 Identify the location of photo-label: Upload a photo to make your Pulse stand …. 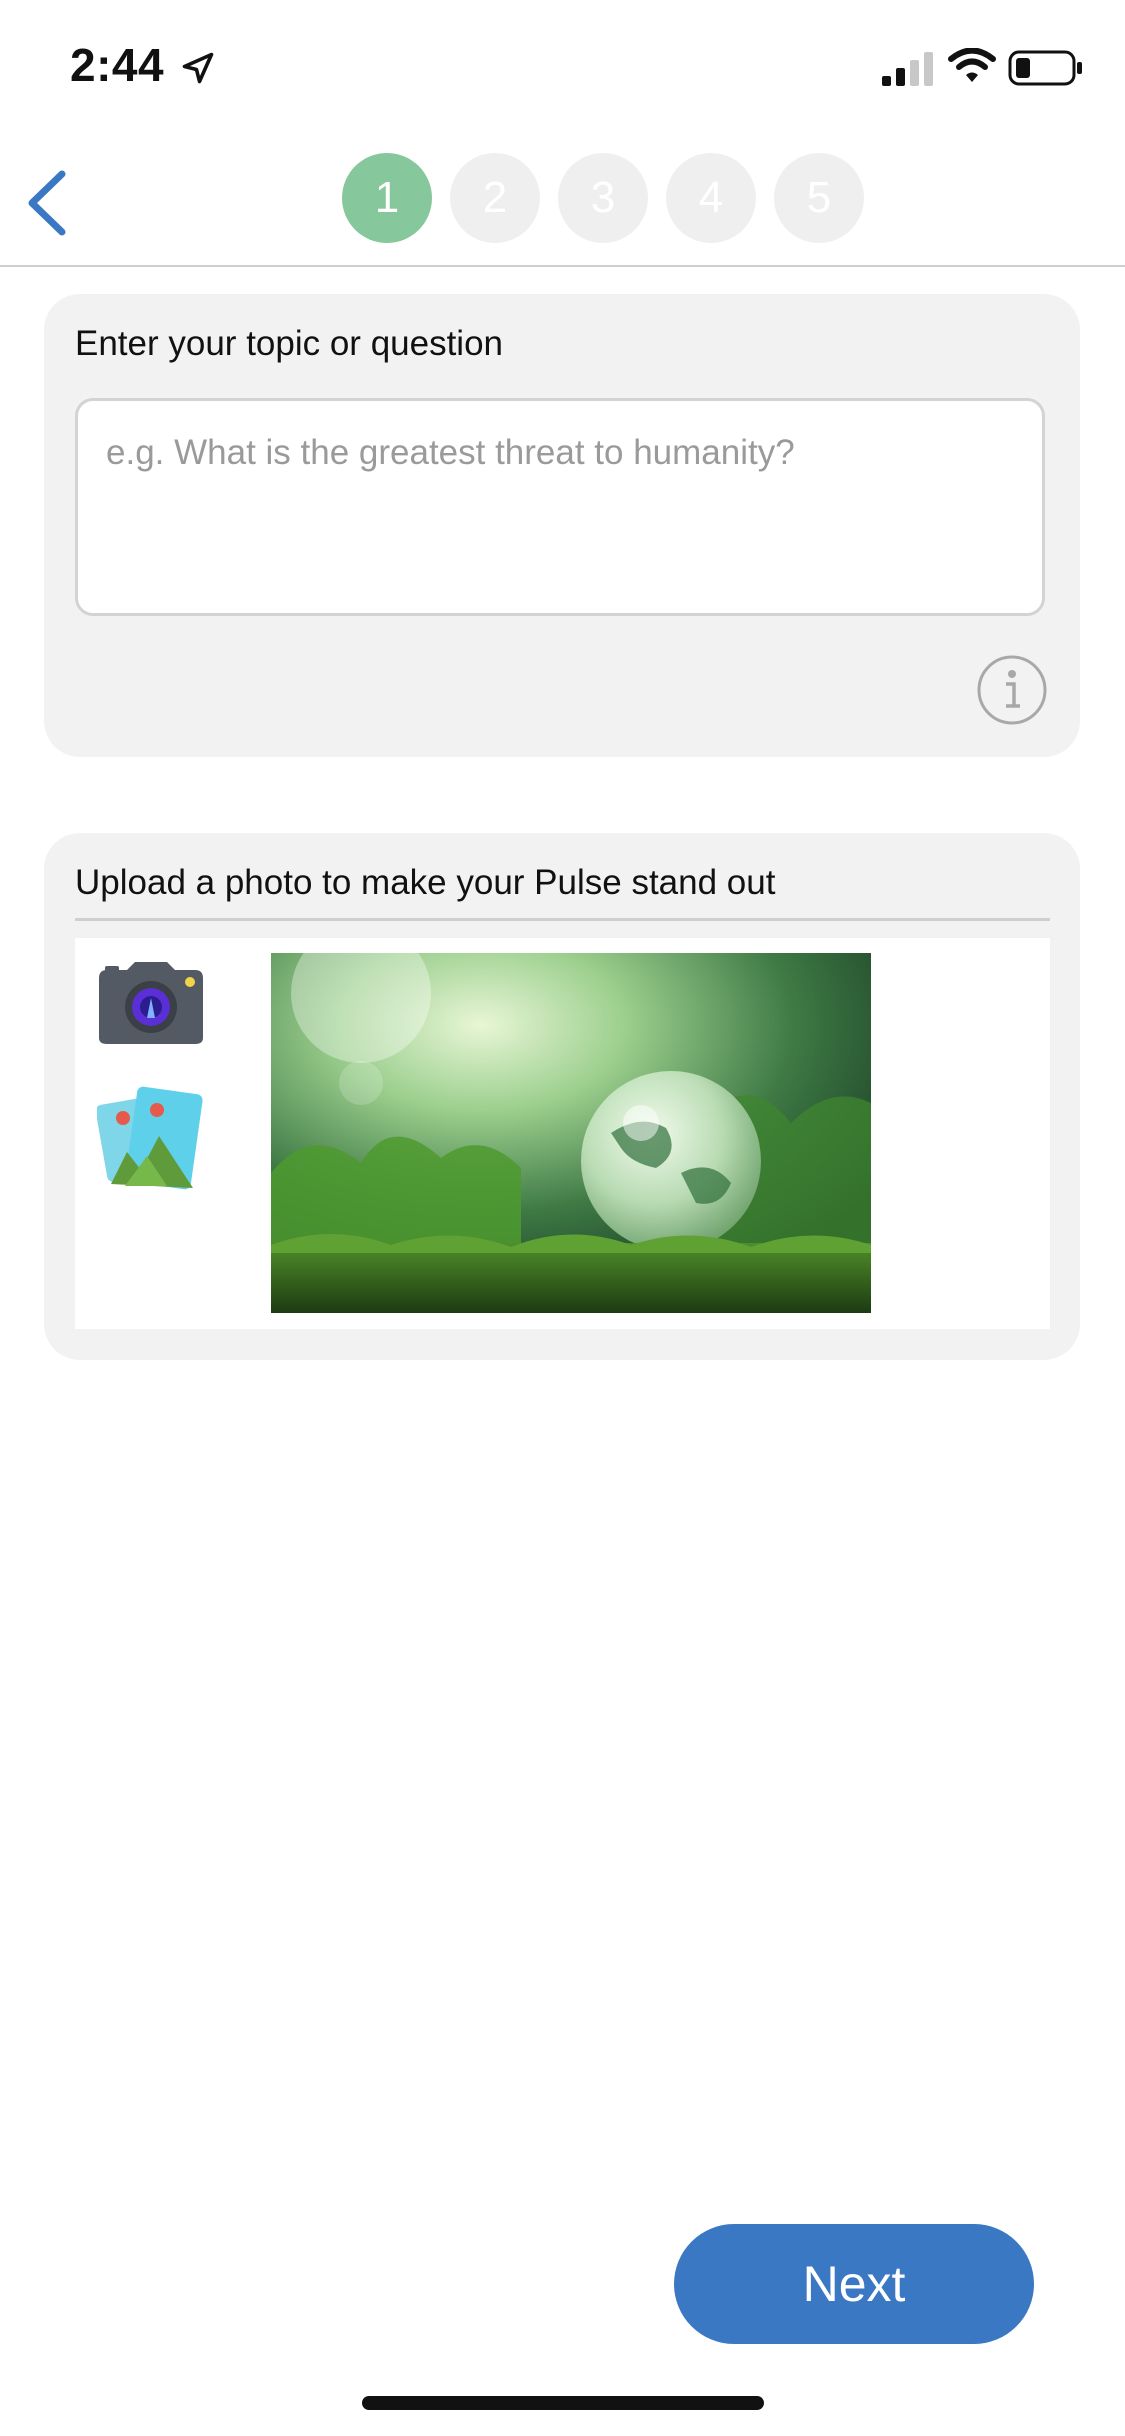
(425, 882).